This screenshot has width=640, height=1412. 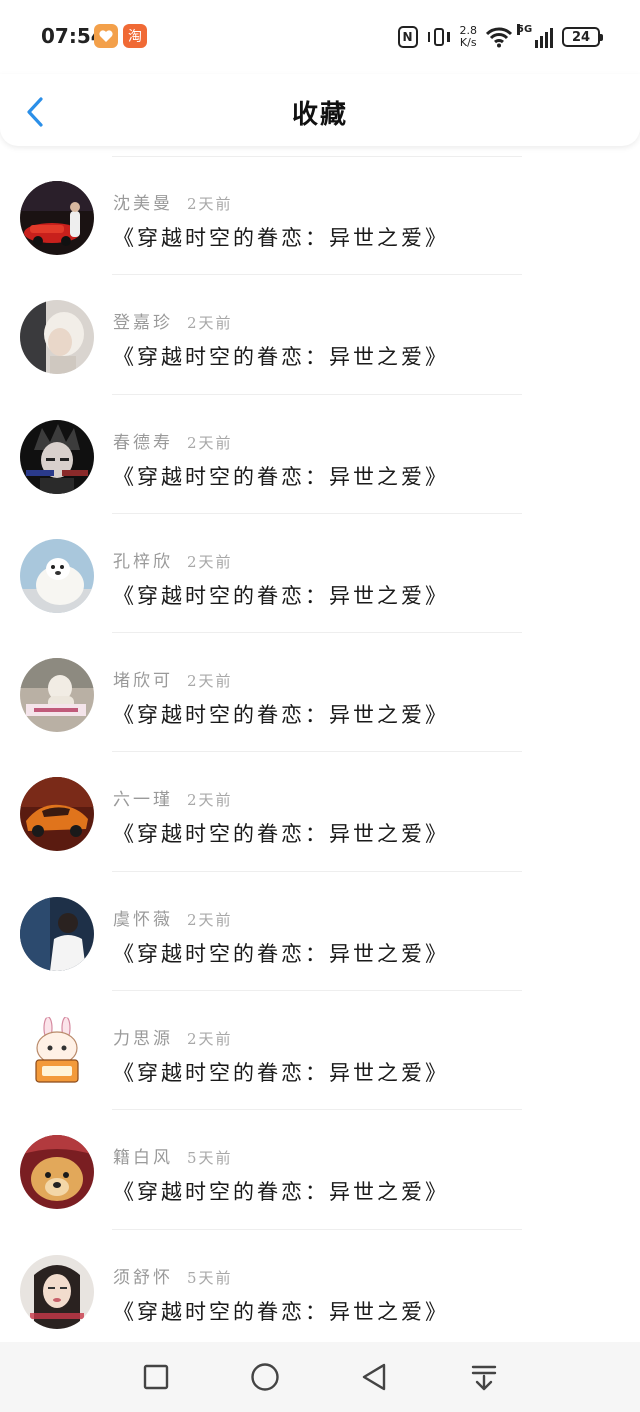 I want to click on item-meta: 登嘉珍 2天前, so click(x=173, y=320).